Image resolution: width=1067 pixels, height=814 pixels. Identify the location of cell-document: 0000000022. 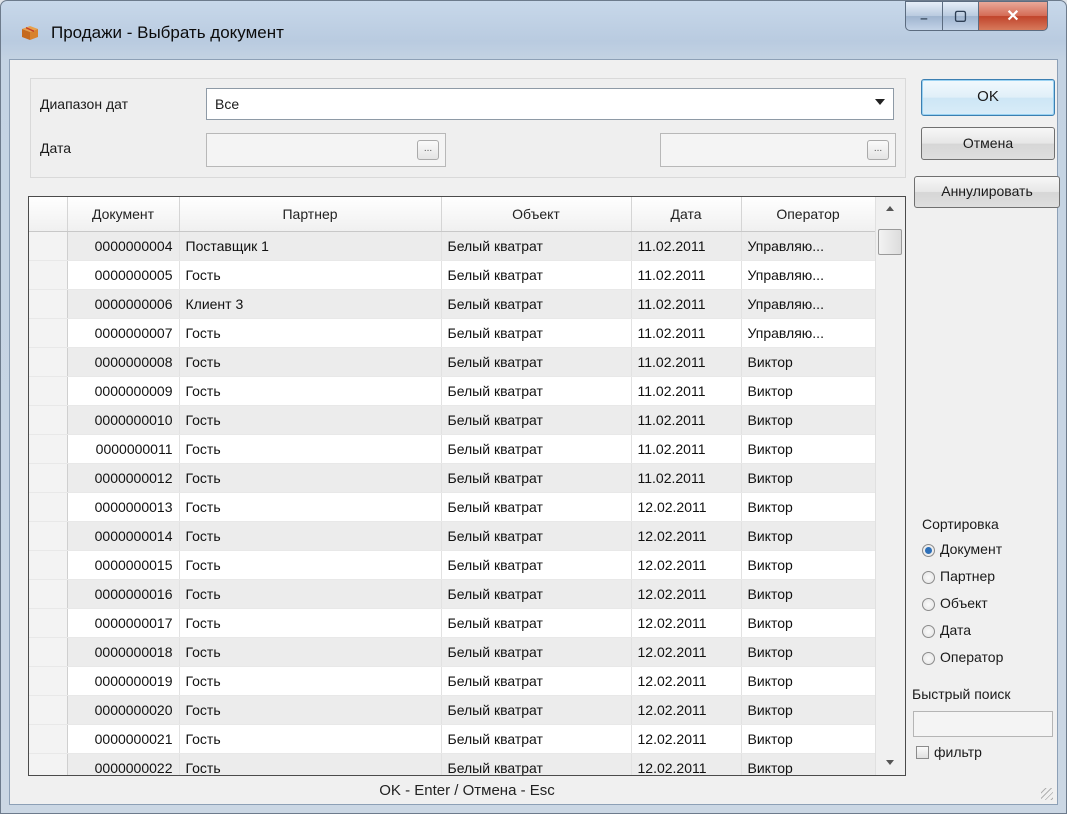
(123, 764).